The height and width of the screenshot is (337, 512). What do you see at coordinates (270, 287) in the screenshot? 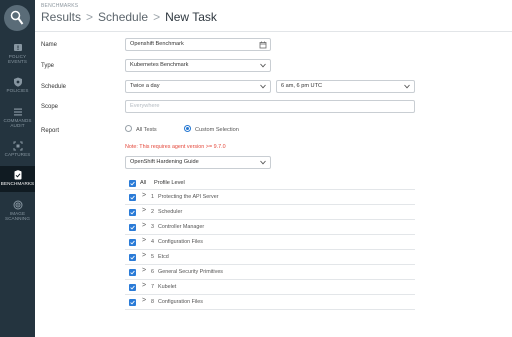
I see `table-row: >7 Kubelet` at bounding box center [270, 287].